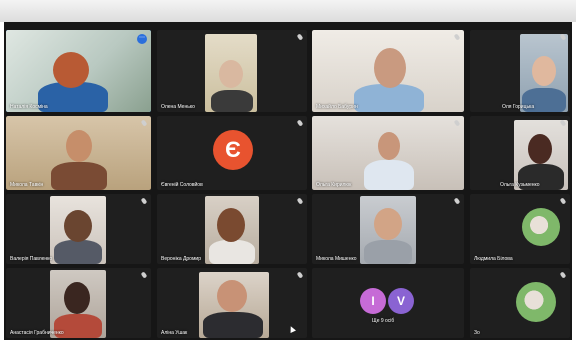  Describe the element at coordinates (29, 107) in the screenshot. I see `participant-name: Наталія Косміна` at that location.